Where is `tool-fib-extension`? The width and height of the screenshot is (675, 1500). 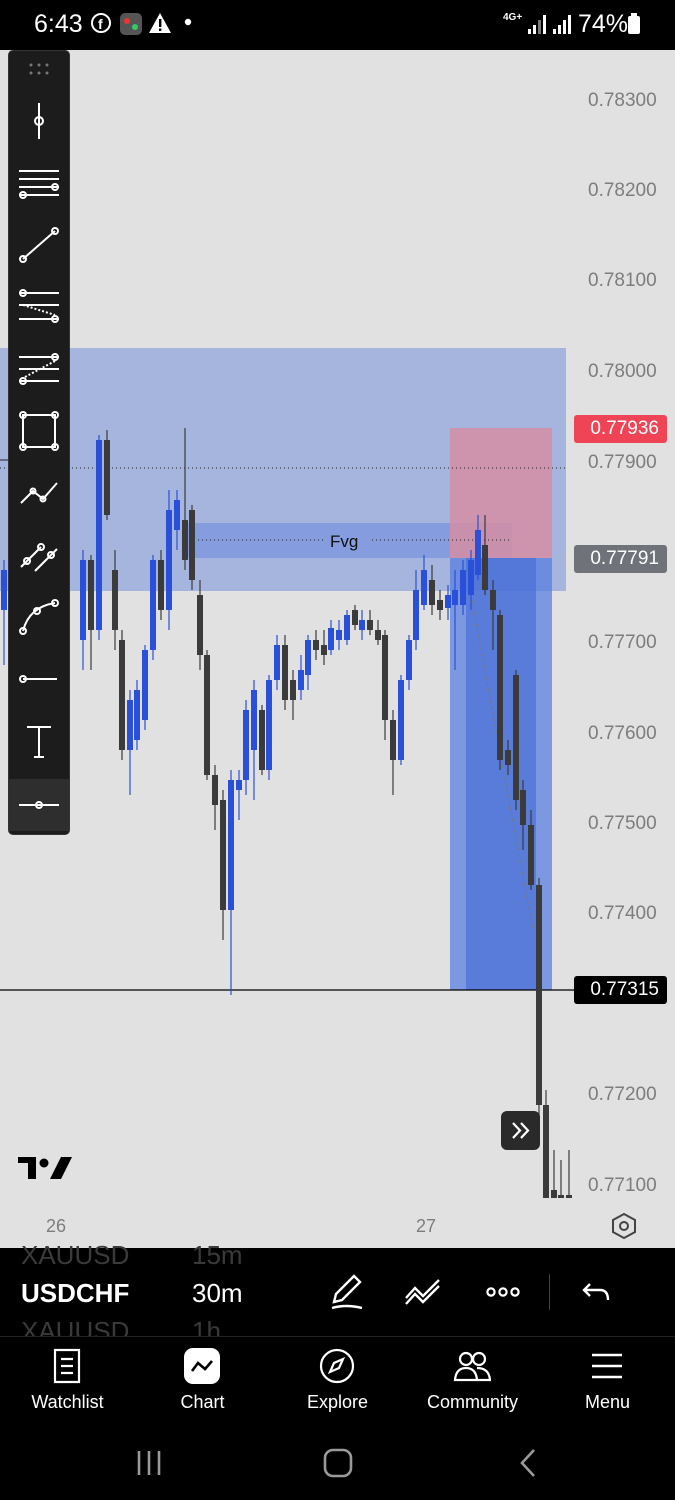
tool-fib-extension is located at coordinates (39, 369).